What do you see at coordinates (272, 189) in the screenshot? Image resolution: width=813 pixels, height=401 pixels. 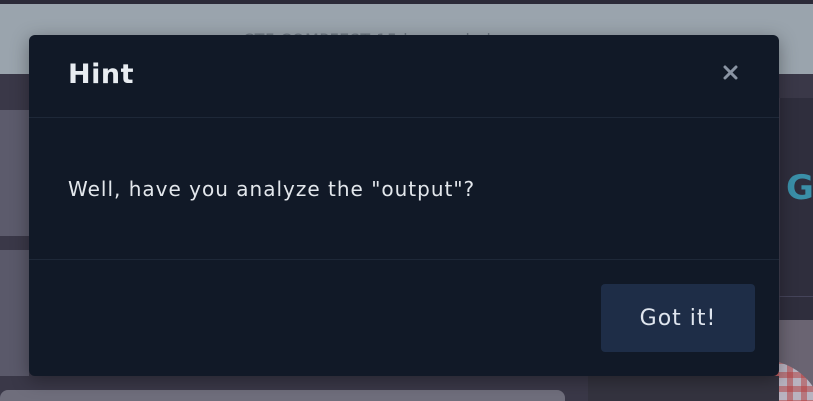 I see `hint-message: Well, have you analyze the "output"?` at bounding box center [272, 189].